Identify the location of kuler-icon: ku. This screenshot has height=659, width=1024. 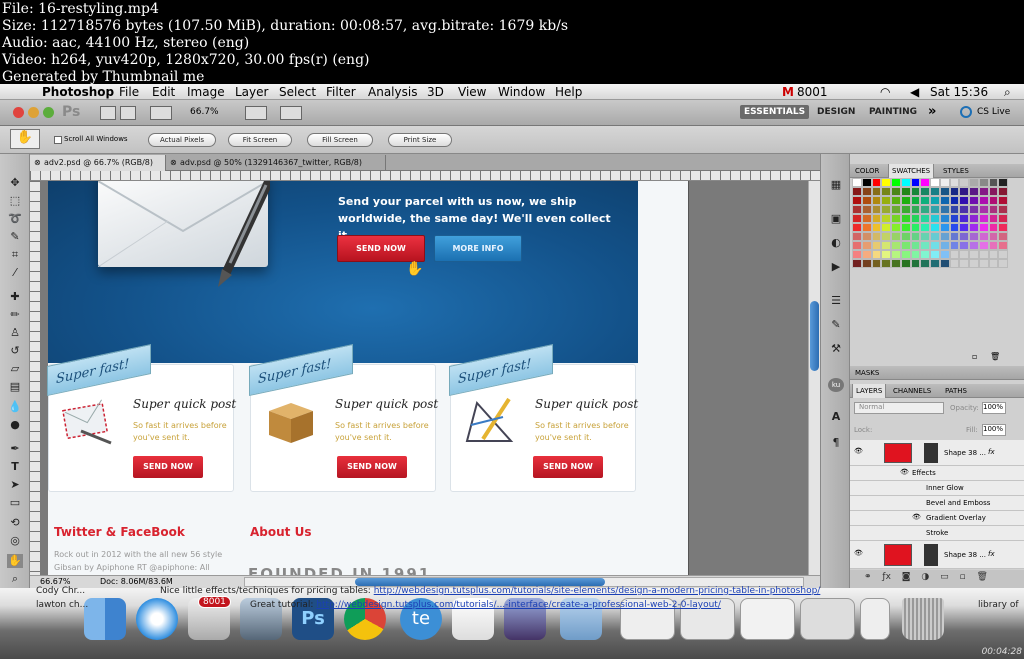
(836, 385).